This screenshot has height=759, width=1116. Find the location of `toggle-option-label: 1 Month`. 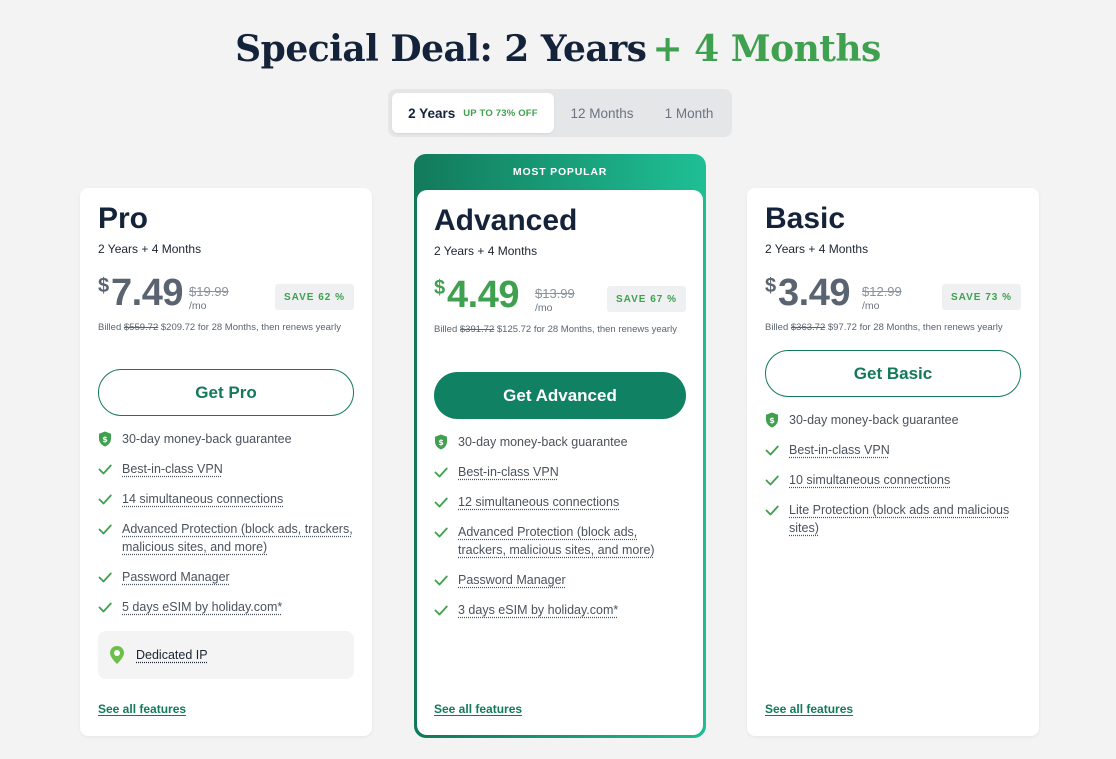

toggle-option-label: 1 Month is located at coordinates (689, 113).